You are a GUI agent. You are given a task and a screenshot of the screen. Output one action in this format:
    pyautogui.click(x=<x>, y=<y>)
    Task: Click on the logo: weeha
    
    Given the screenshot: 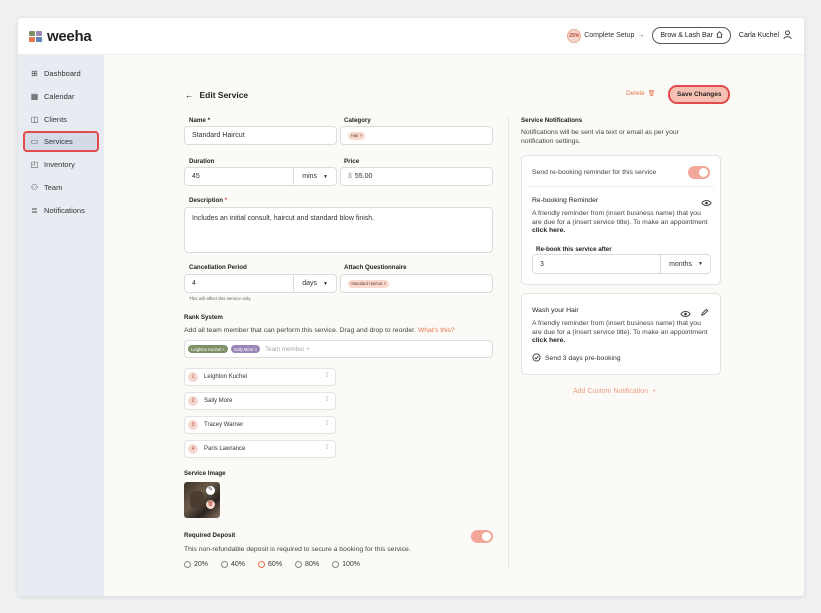 What is the action you would take?
    pyautogui.click(x=60, y=36)
    